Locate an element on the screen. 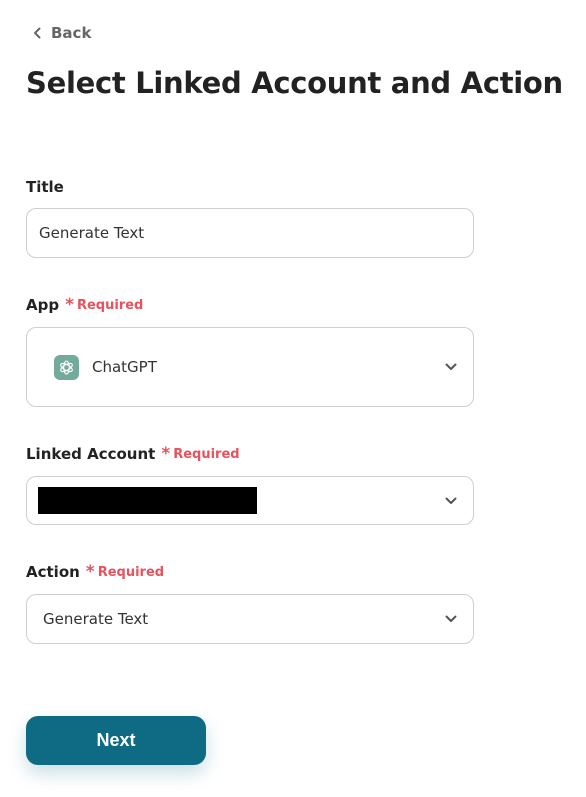  title-field-label: Title is located at coordinates (45, 187).